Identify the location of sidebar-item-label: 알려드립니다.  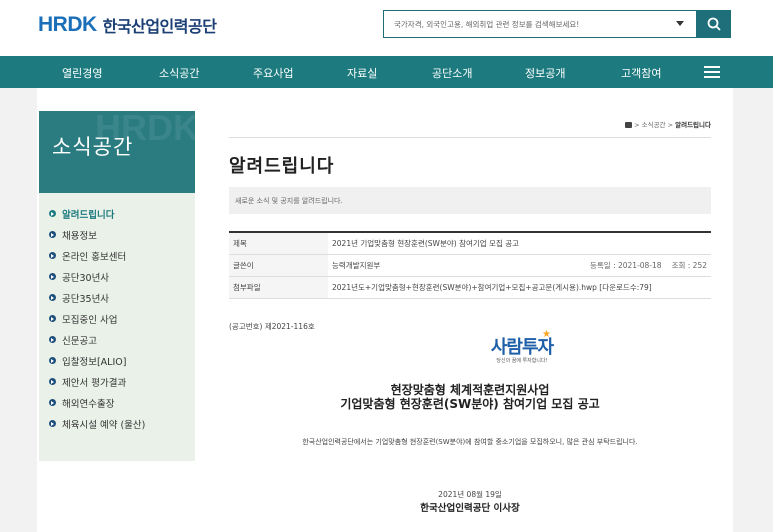
(88, 215).